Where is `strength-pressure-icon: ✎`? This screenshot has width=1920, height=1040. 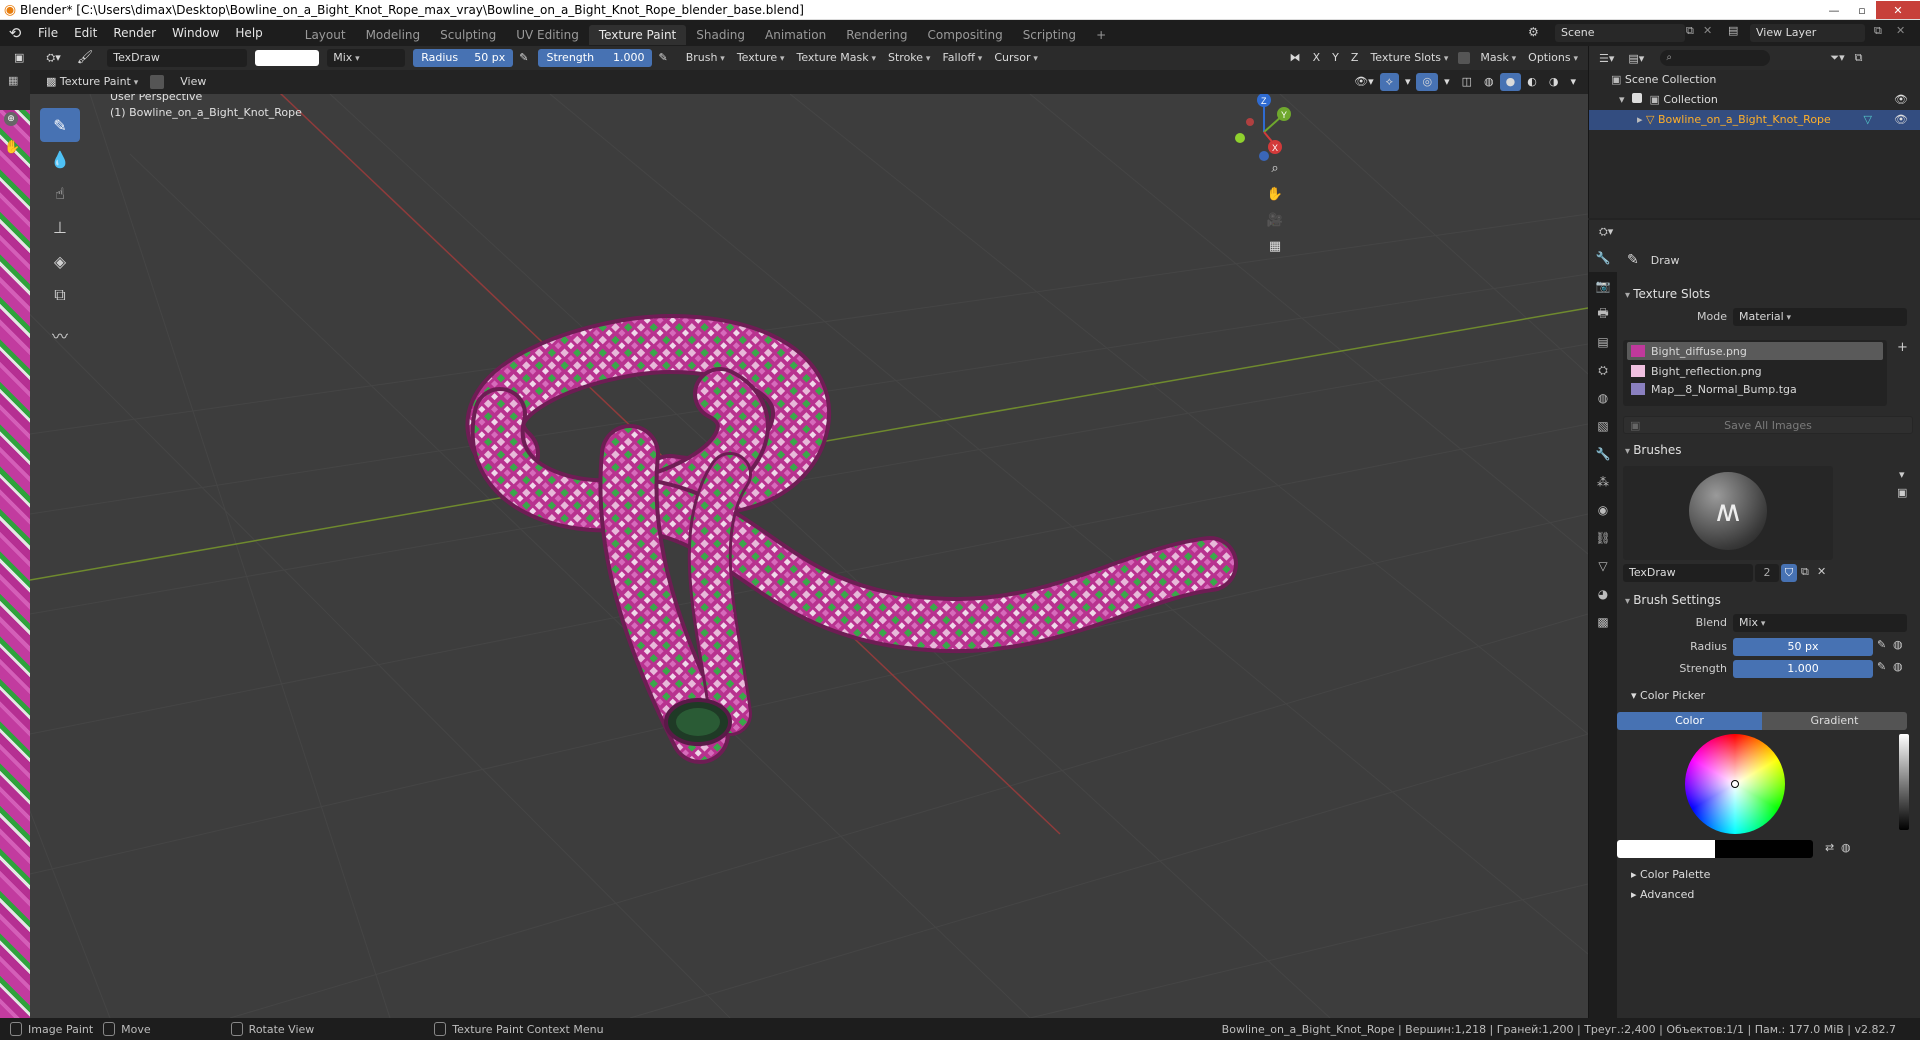
strength-pressure-icon: ✎ is located at coordinates (1881, 666).